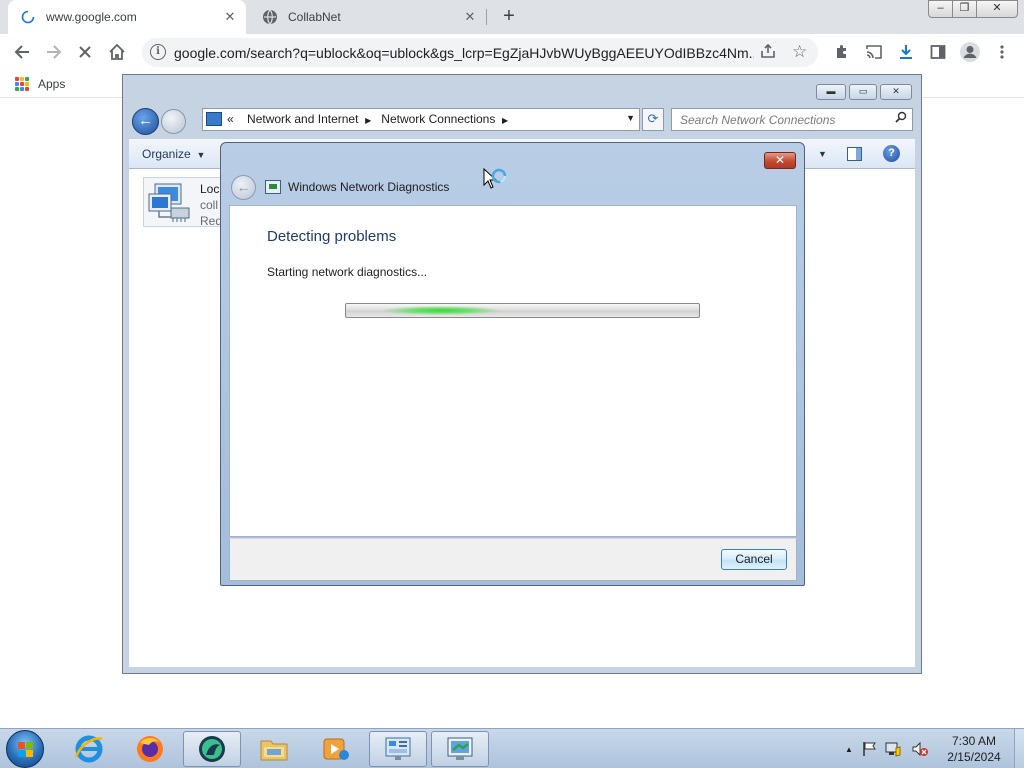 The width and height of the screenshot is (1024, 768). I want to click on dialog-title: Windows Network Diagnostics, so click(369, 187).